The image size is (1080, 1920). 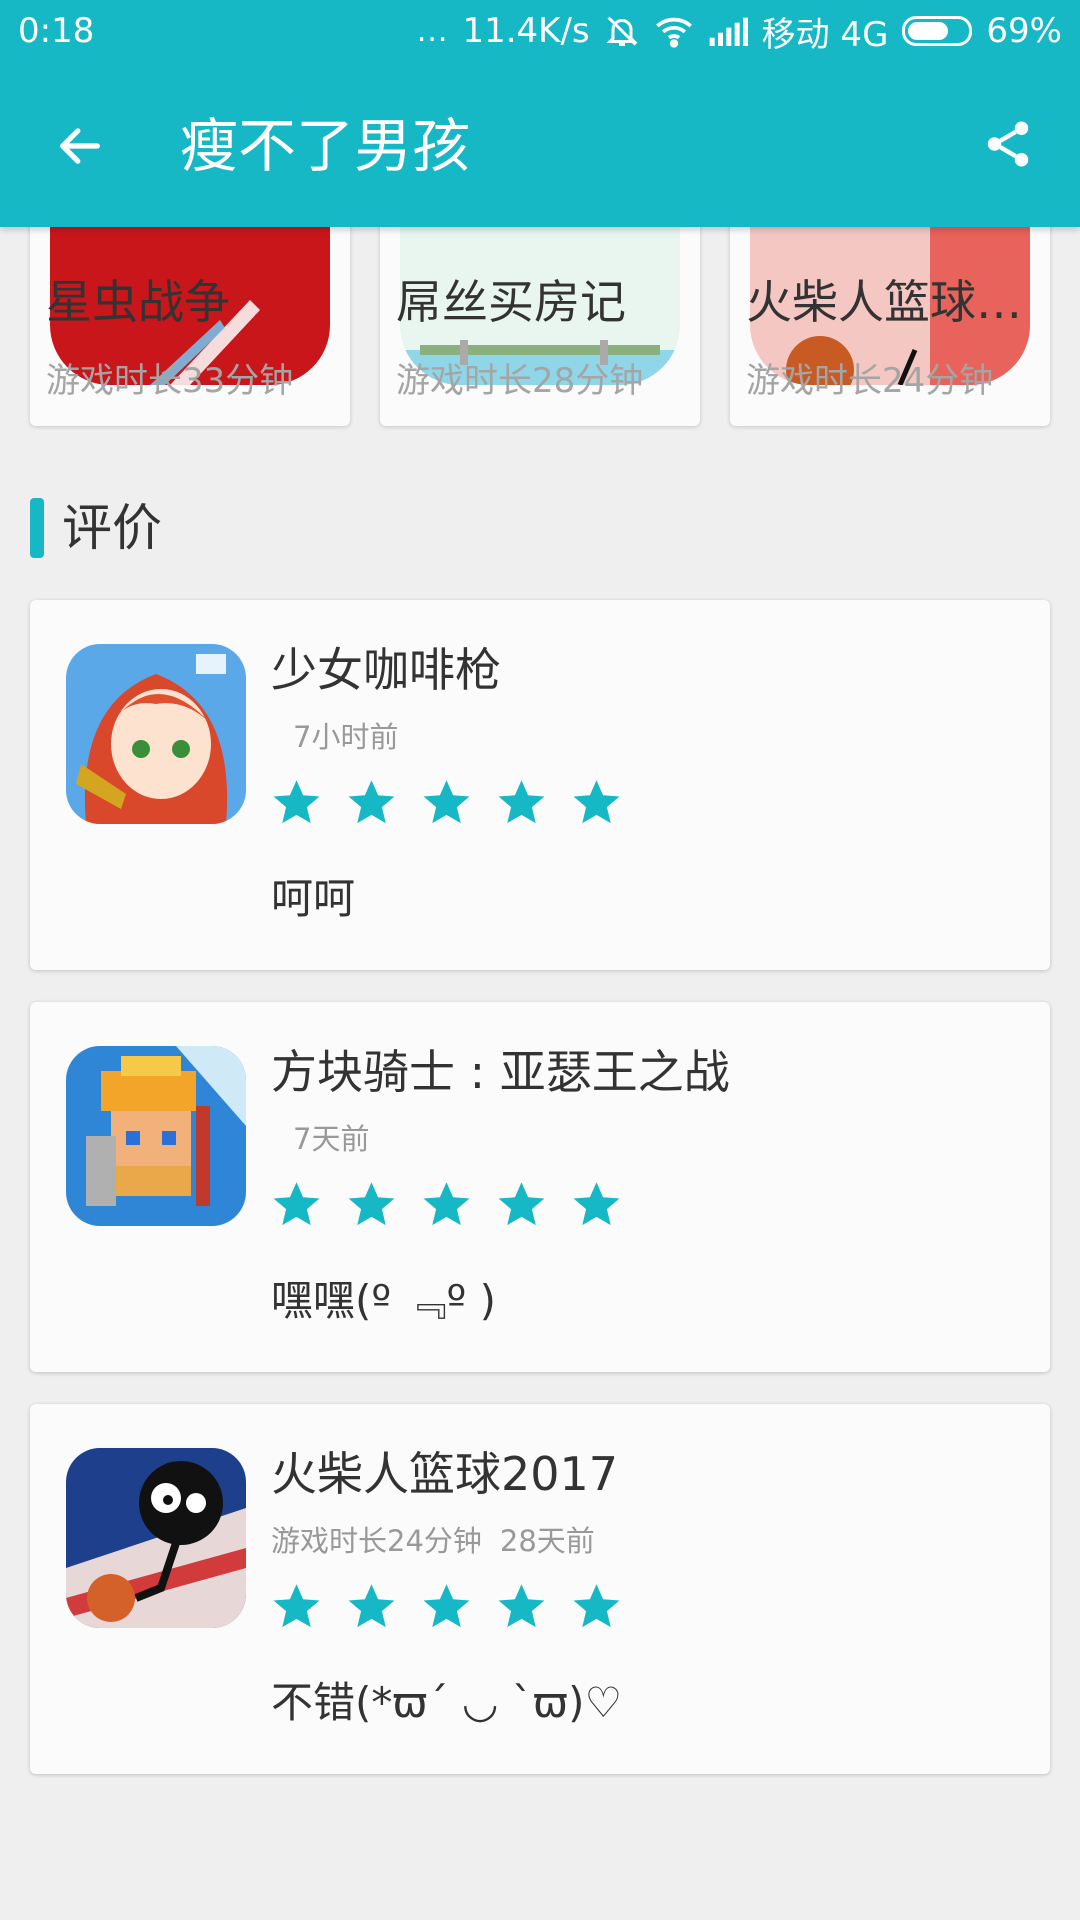 I want to click on share-icon, so click(x=1008, y=144).